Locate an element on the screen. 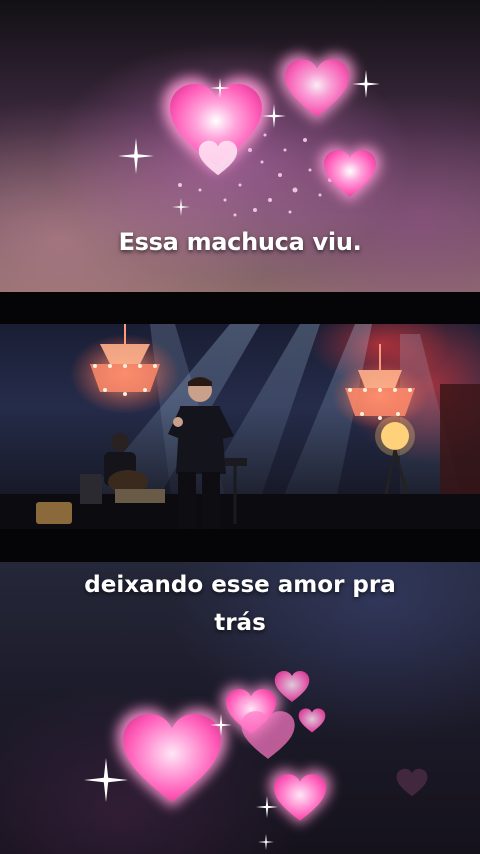 This screenshot has width=480, height=854. amplifier is located at coordinates (54, 513).